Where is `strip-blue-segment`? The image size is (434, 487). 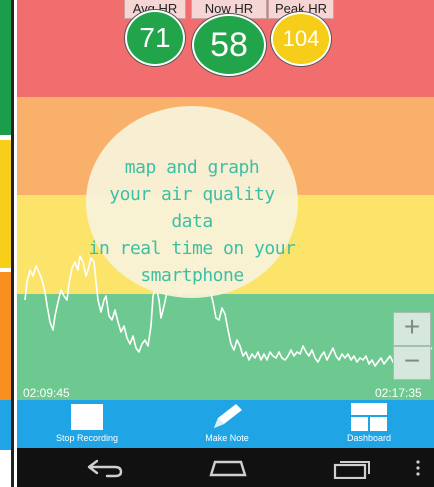
strip-blue-segment is located at coordinates (5, 425).